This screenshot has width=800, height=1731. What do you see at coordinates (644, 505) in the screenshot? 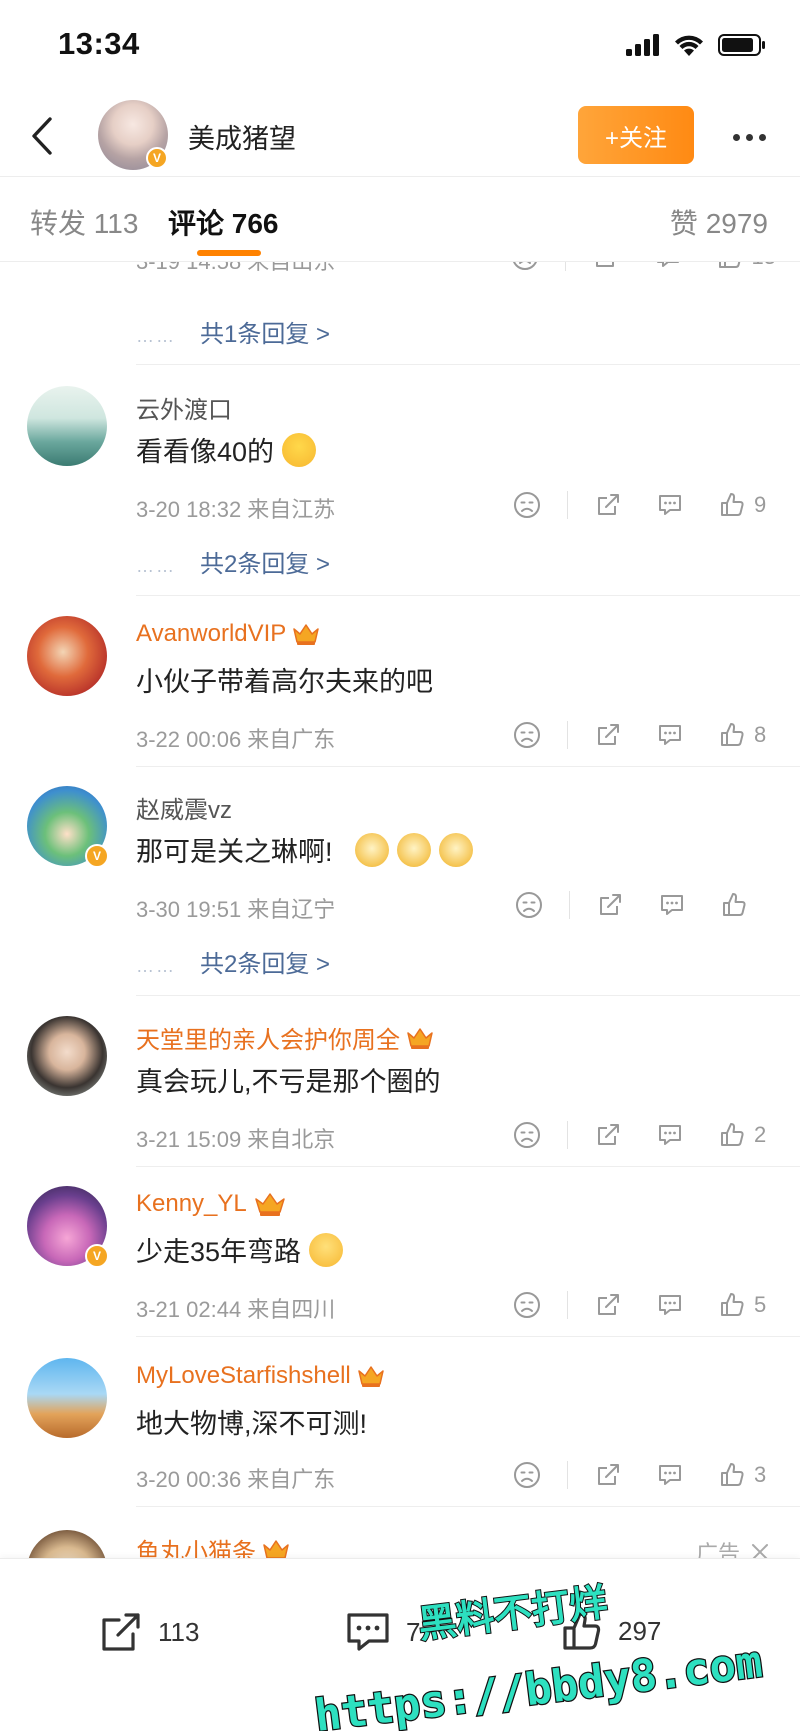
I see `comment-actions: 9` at bounding box center [644, 505].